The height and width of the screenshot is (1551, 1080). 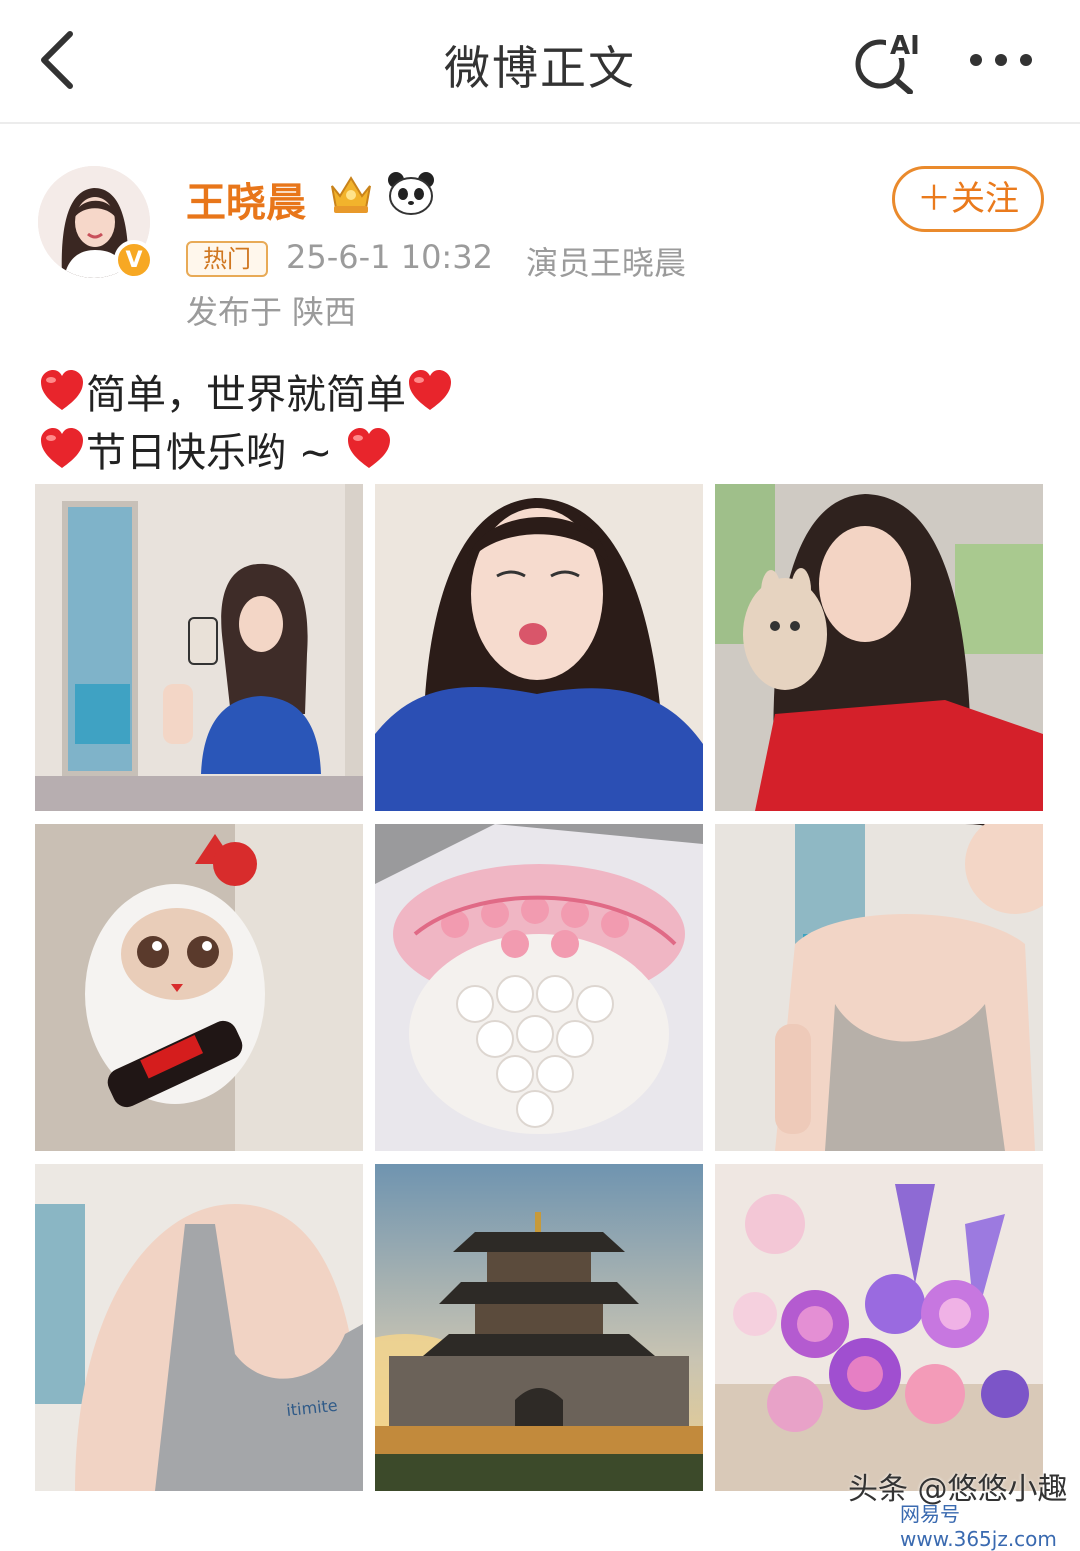 I want to click on more-options-icon, so click(x=1001, y=60).